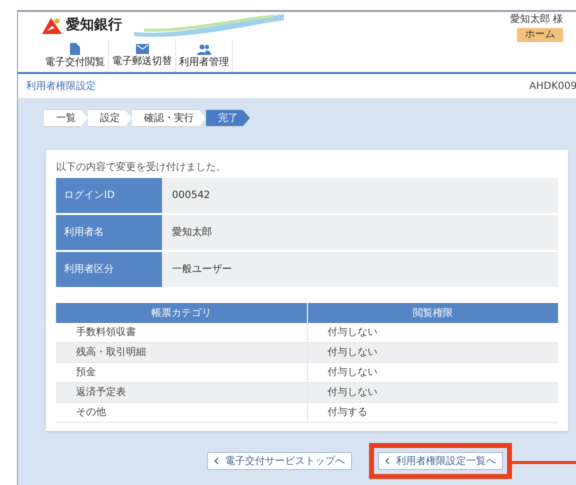 The image size is (576, 485). What do you see at coordinates (279, 461) in the screenshot?
I see `back-button: 電子交付サービストップへ` at bounding box center [279, 461].